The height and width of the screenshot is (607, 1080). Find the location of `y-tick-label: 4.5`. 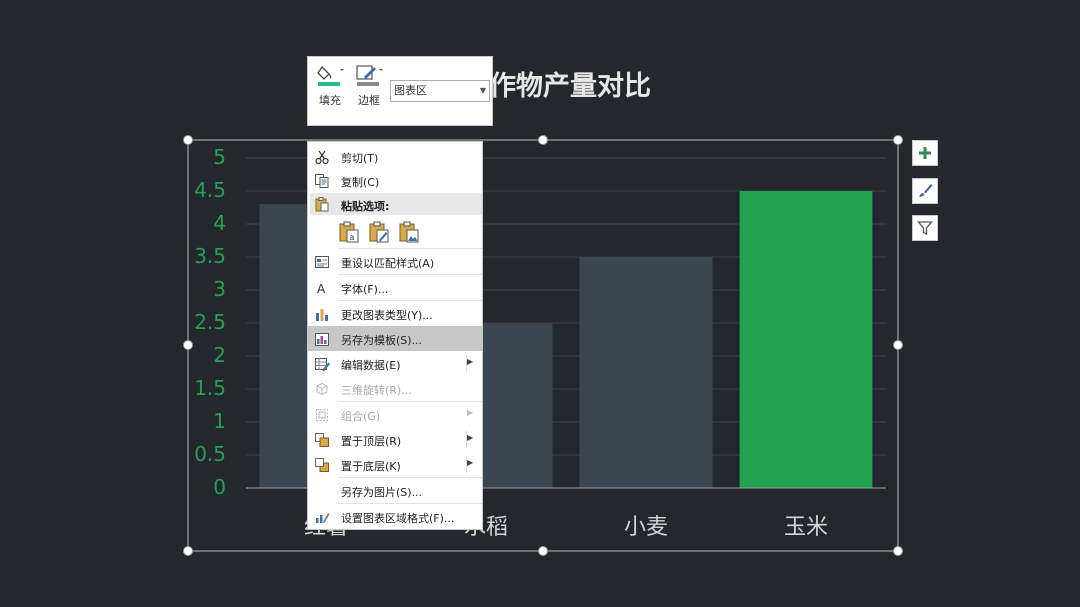

y-tick-label: 4.5 is located at coordinates (210, 190).